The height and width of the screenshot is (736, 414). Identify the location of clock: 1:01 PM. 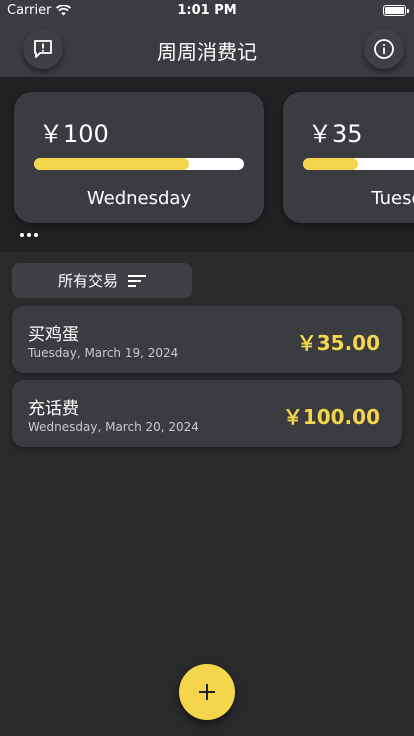
(207, 10).